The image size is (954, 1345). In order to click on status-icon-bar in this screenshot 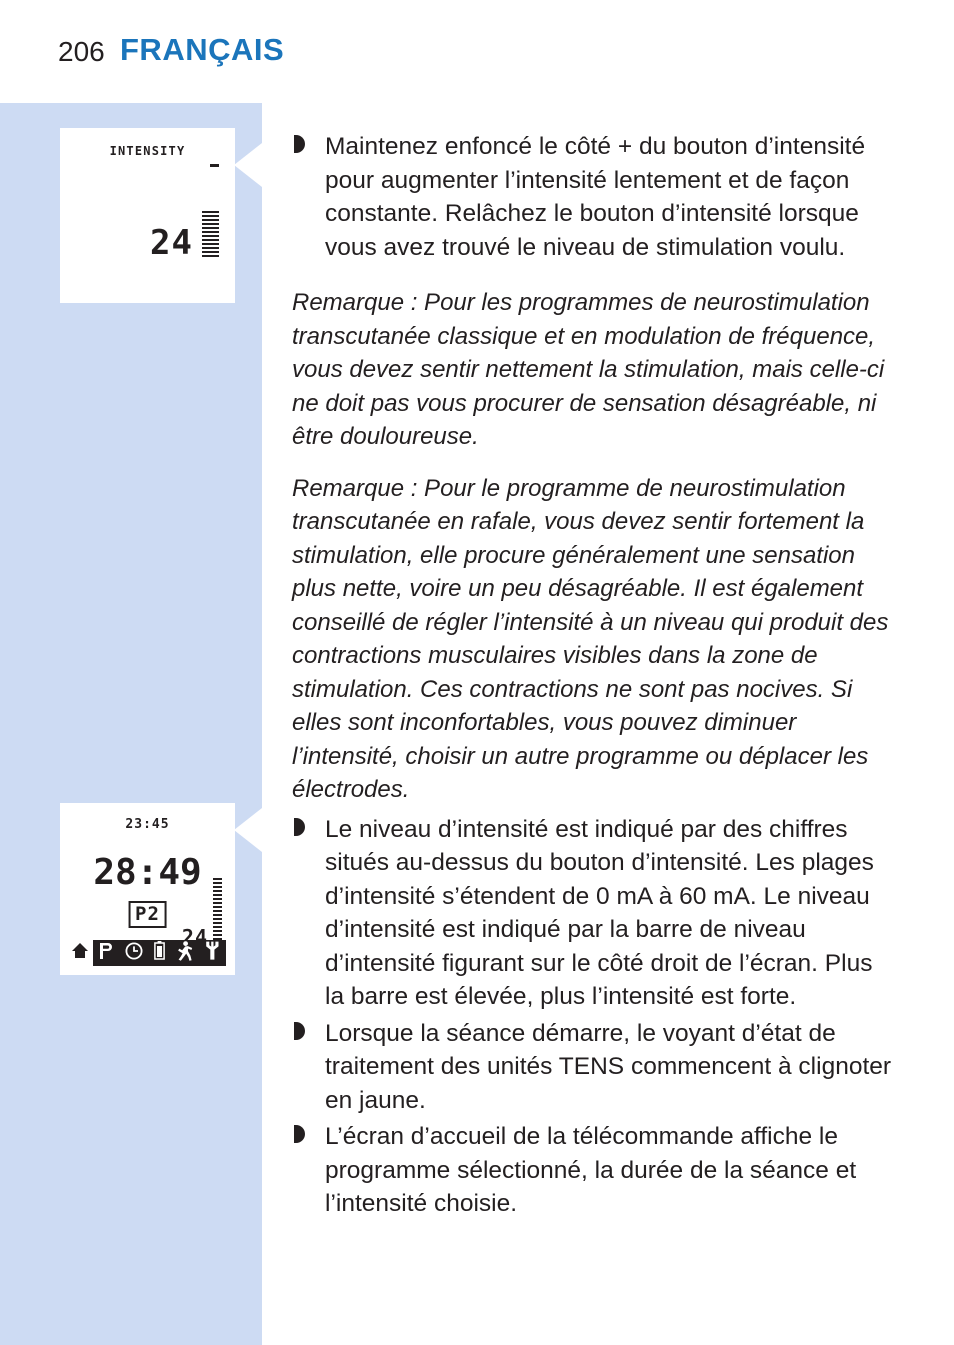, I will do `click(159, 953)`.